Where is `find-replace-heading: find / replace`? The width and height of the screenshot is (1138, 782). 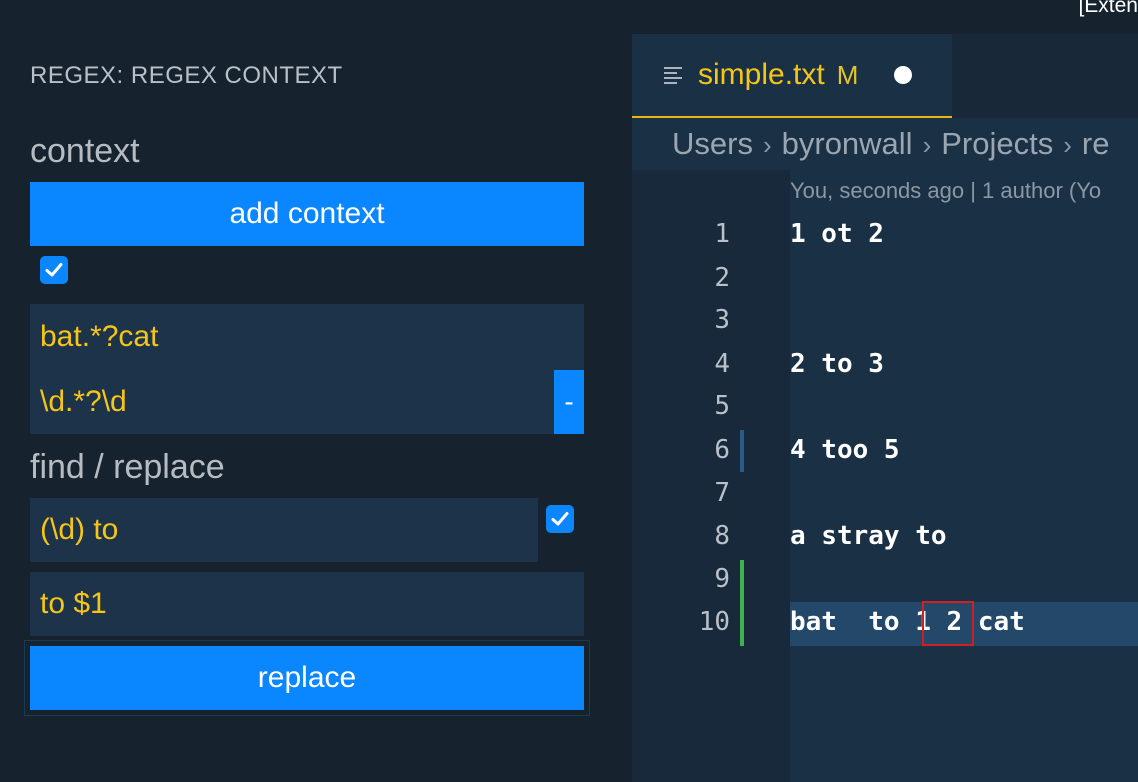
find-replace-heading: find / replace is located at coordinates (127, 467).